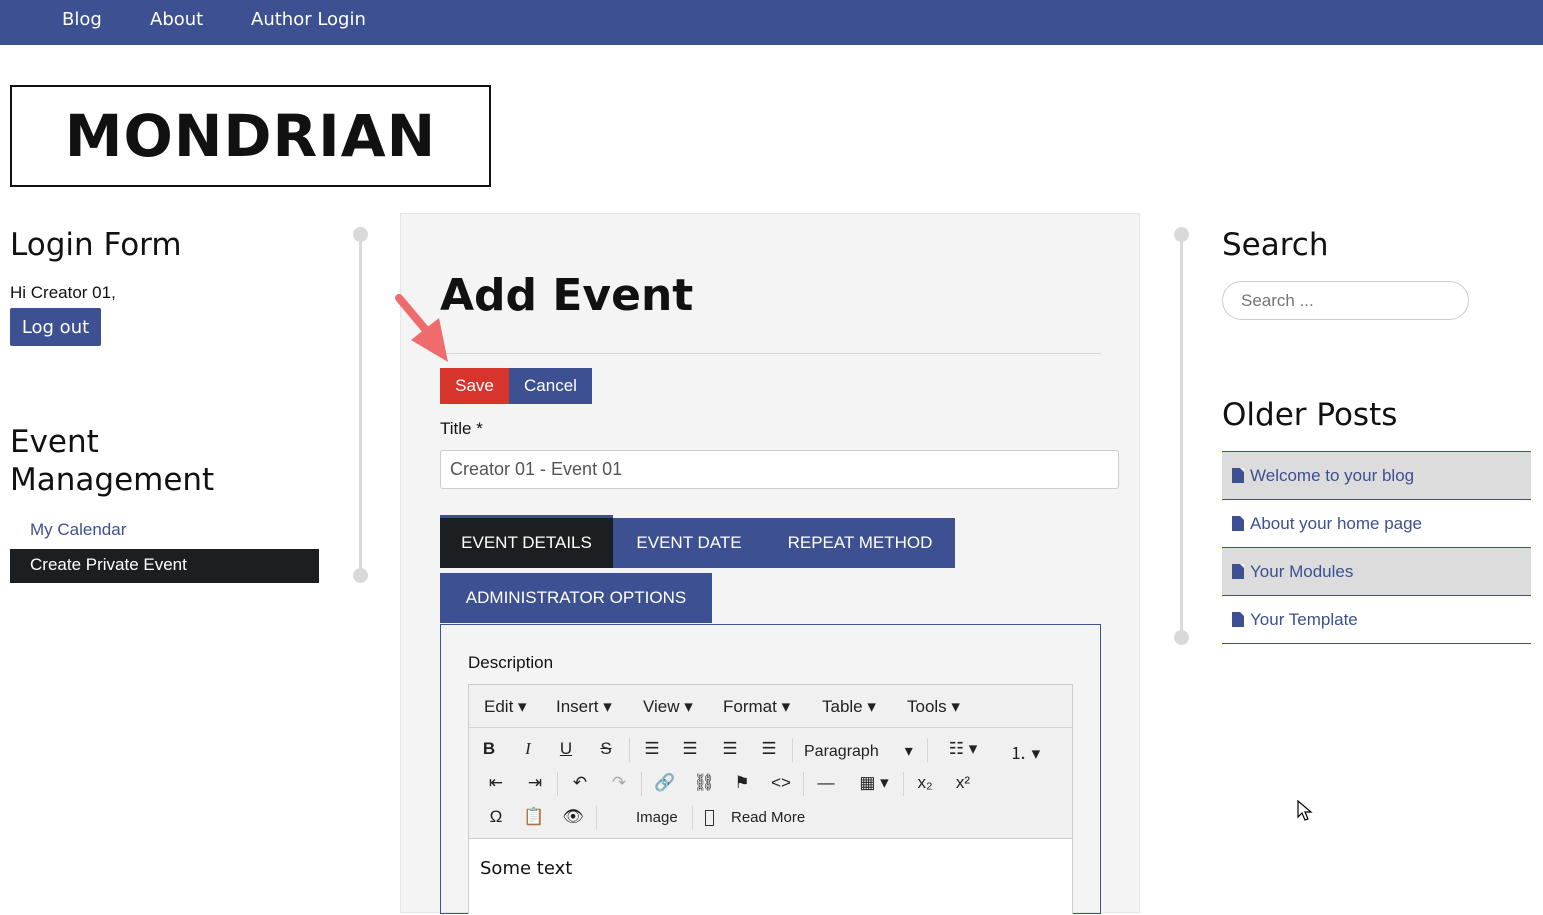  What do you see at coordinates (1310, 415) in the screenshot?
I see `older-posts-heading: Older Posts` at bounding box center [1310, 415].